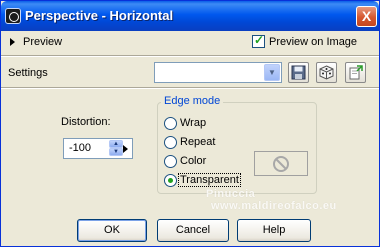 The width and height of the screenshot is (380, 247). What do you see at coordinates (99, 15) in the screenshot?
I see `window-title: Perspective - Horizontal` at bounding box center [99, 15].